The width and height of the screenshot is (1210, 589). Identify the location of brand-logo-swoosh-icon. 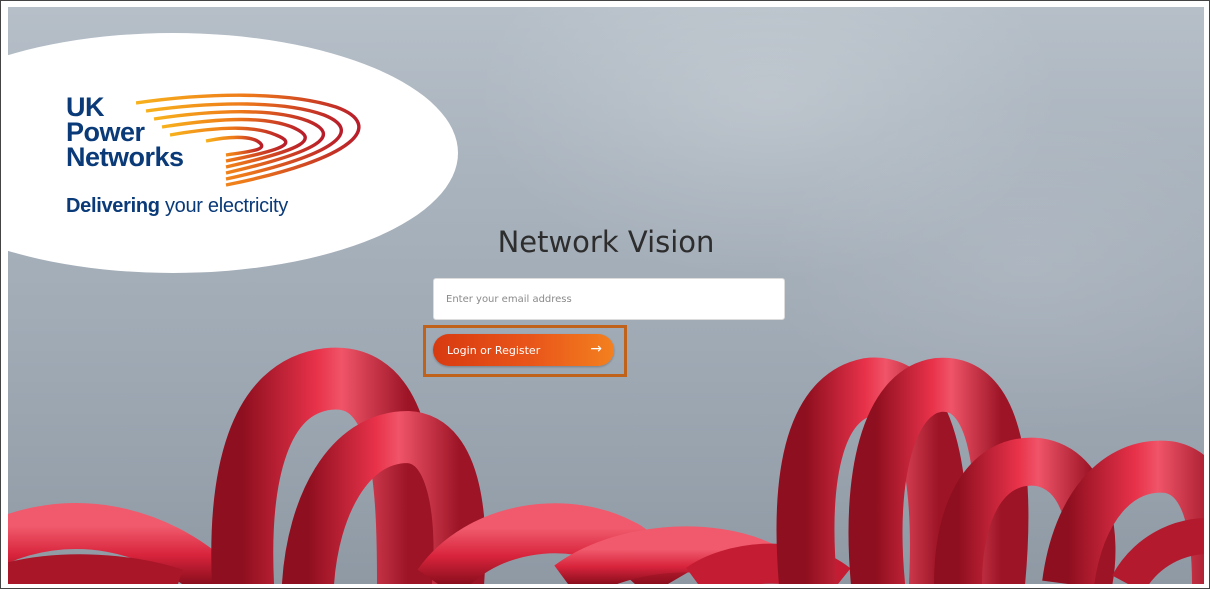
(248, 140).